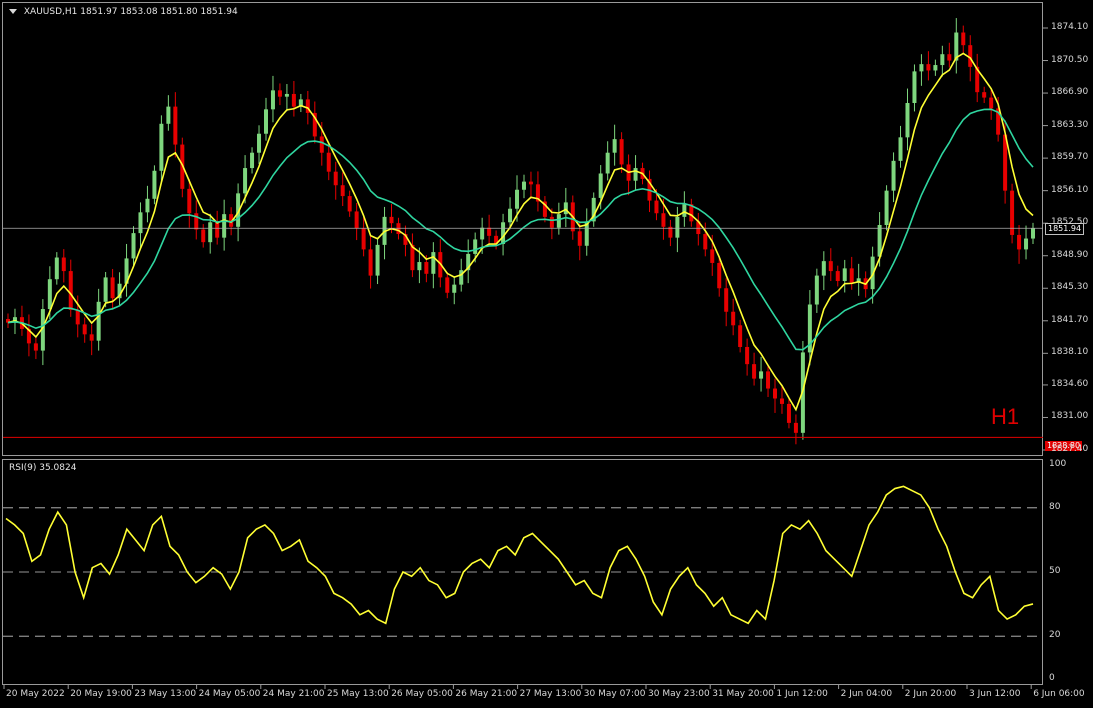 This screenshot has height=708, width=1093. What do you see at coordinates (1070, 449) in the screenshot?
I see `price-axis-label: 1827.40` at bounding box center [1070, 449].